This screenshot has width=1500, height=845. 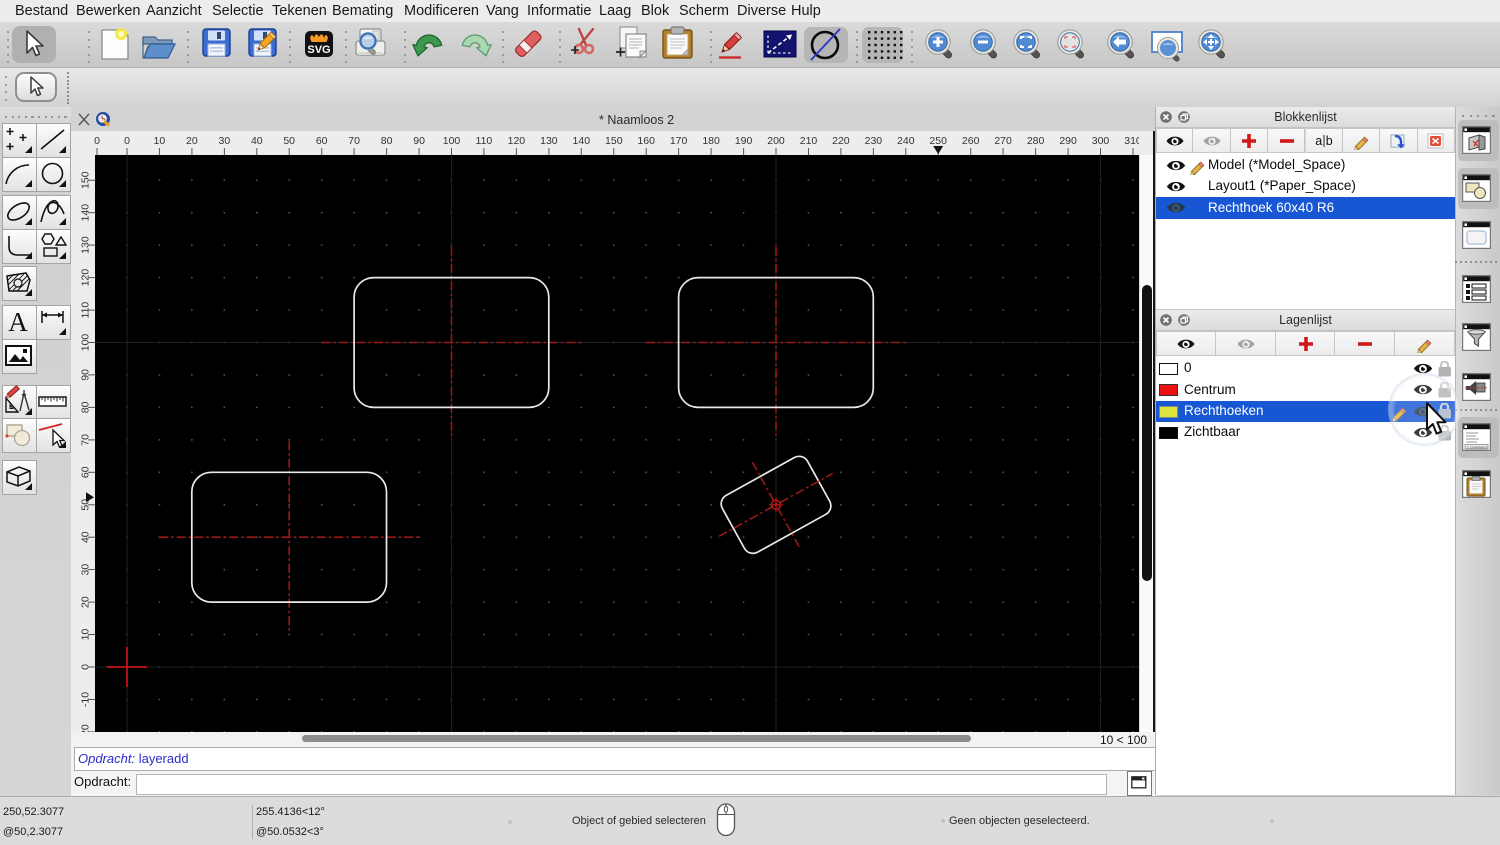 I want to click on svg-text: 210, so click(x=809, y=141).